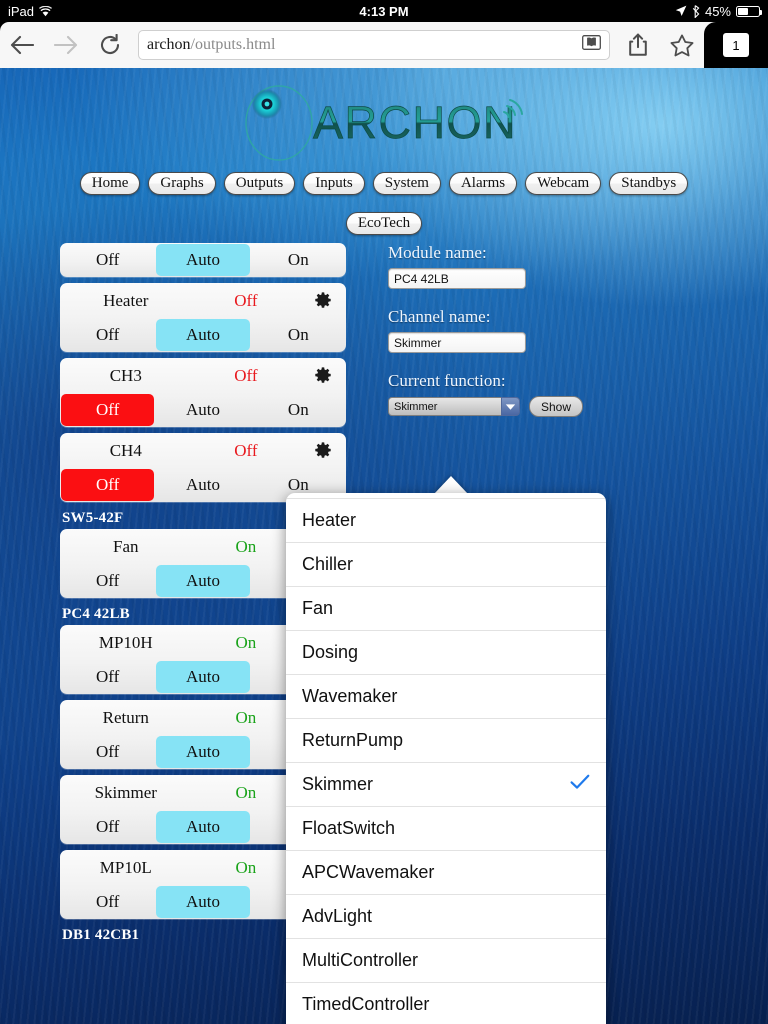 This screenshot has height=1024, width=768. I want to click on checkmark-icon, so click(580, 784).